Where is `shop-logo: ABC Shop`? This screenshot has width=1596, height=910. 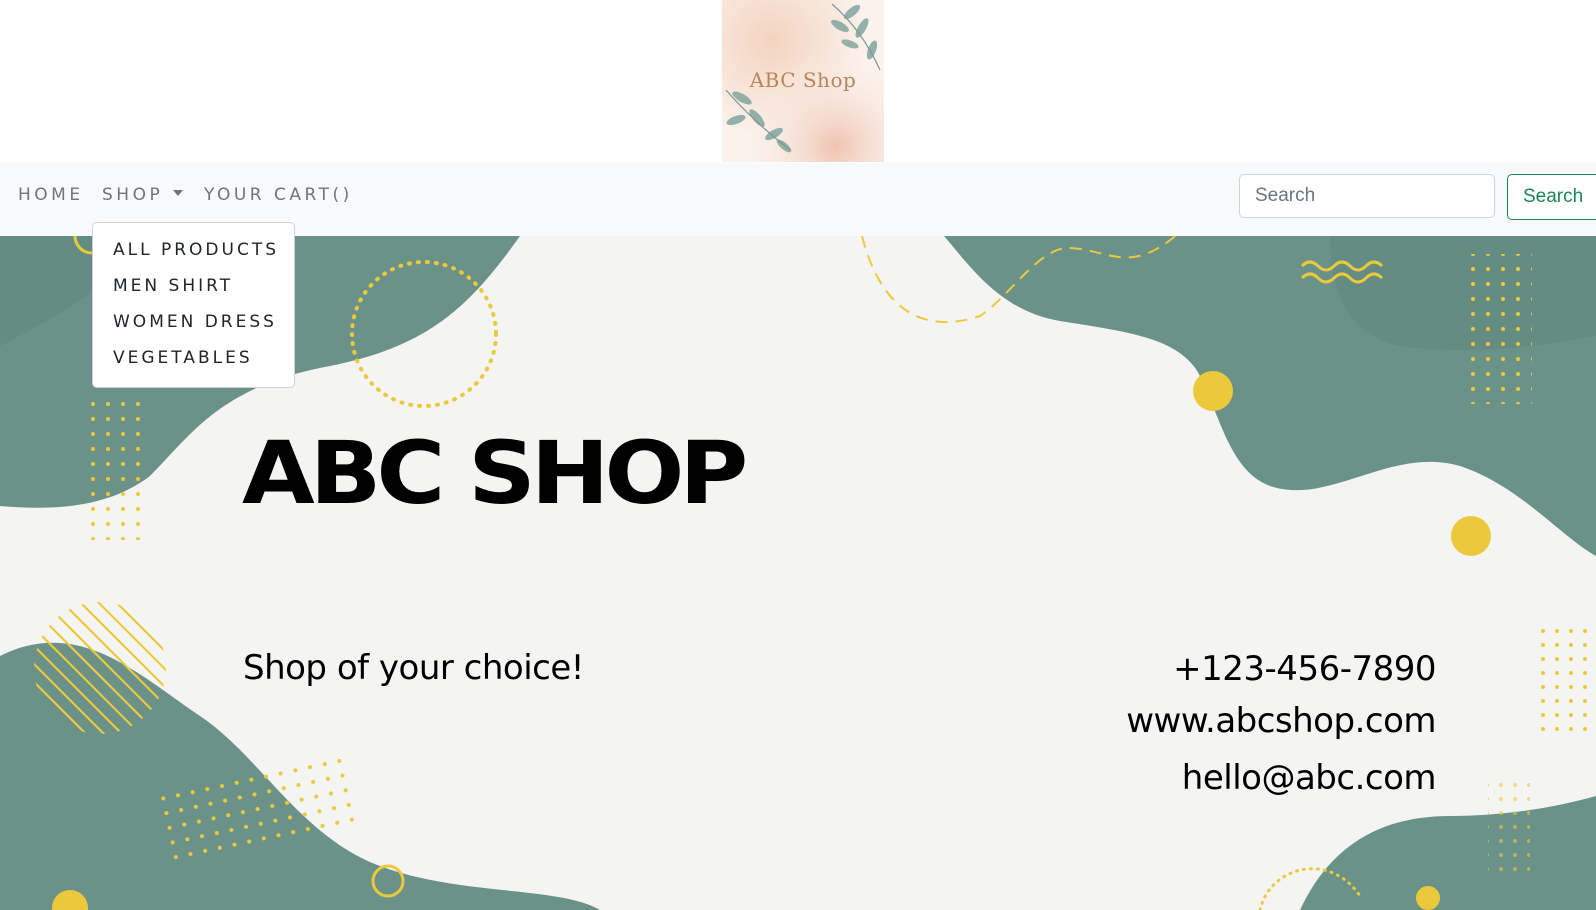 shop-logo: ABC Shop is located at coordinates (803, 81).